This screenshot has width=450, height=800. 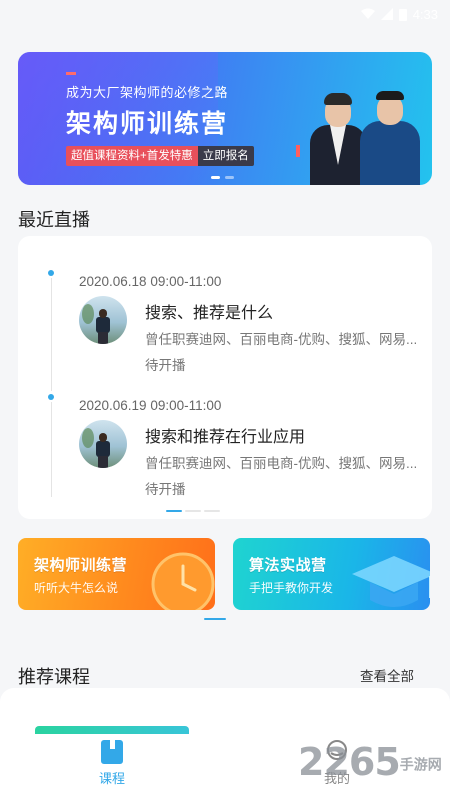 What do you see at coordinates (391, 581) in the screenshot?
I see `graduation-cap-icon` at bounding box center [391, 581].